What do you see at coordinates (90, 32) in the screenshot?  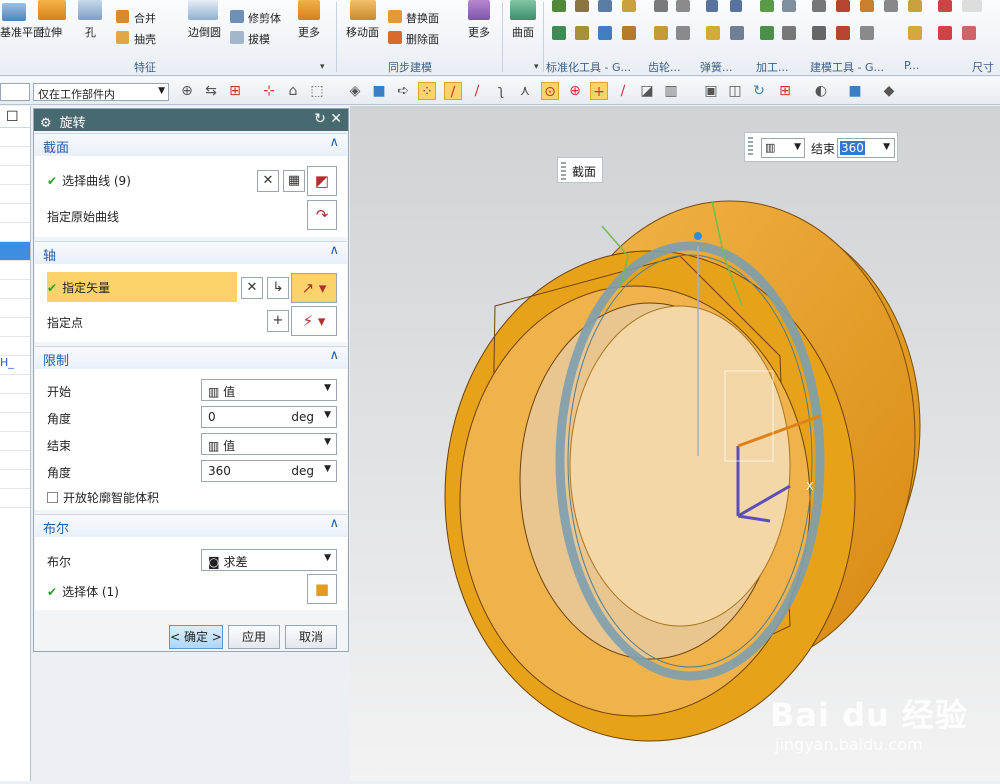 I see `hole-button: 孔` at bounding box center [90, 32].